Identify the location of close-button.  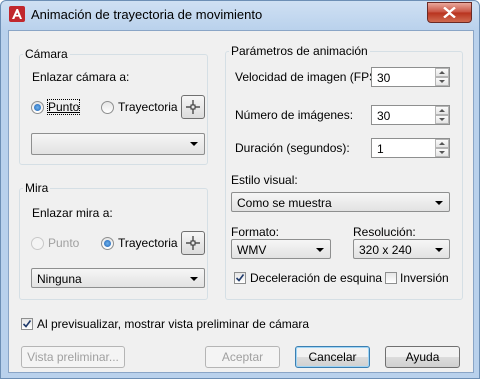
(449, 12).